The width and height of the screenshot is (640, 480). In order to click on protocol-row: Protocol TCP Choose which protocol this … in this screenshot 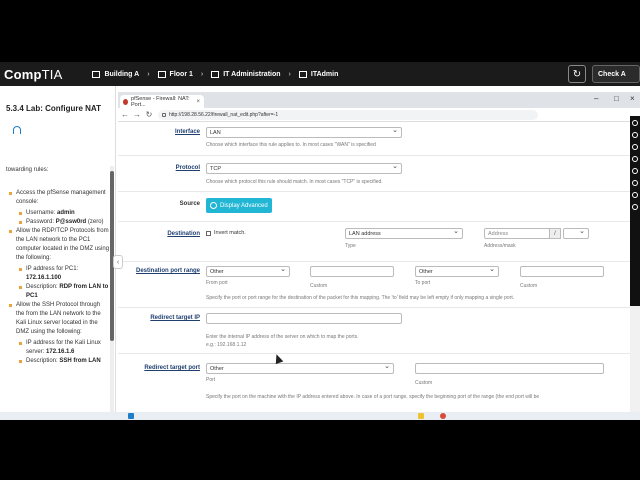, I will do `click(374, 174)`.